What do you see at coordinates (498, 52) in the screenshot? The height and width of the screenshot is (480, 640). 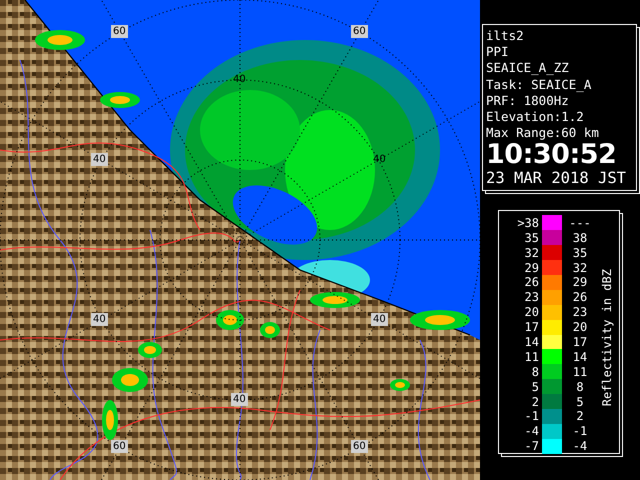 I see `info-text: PPI` at bounding box center [498, 52].